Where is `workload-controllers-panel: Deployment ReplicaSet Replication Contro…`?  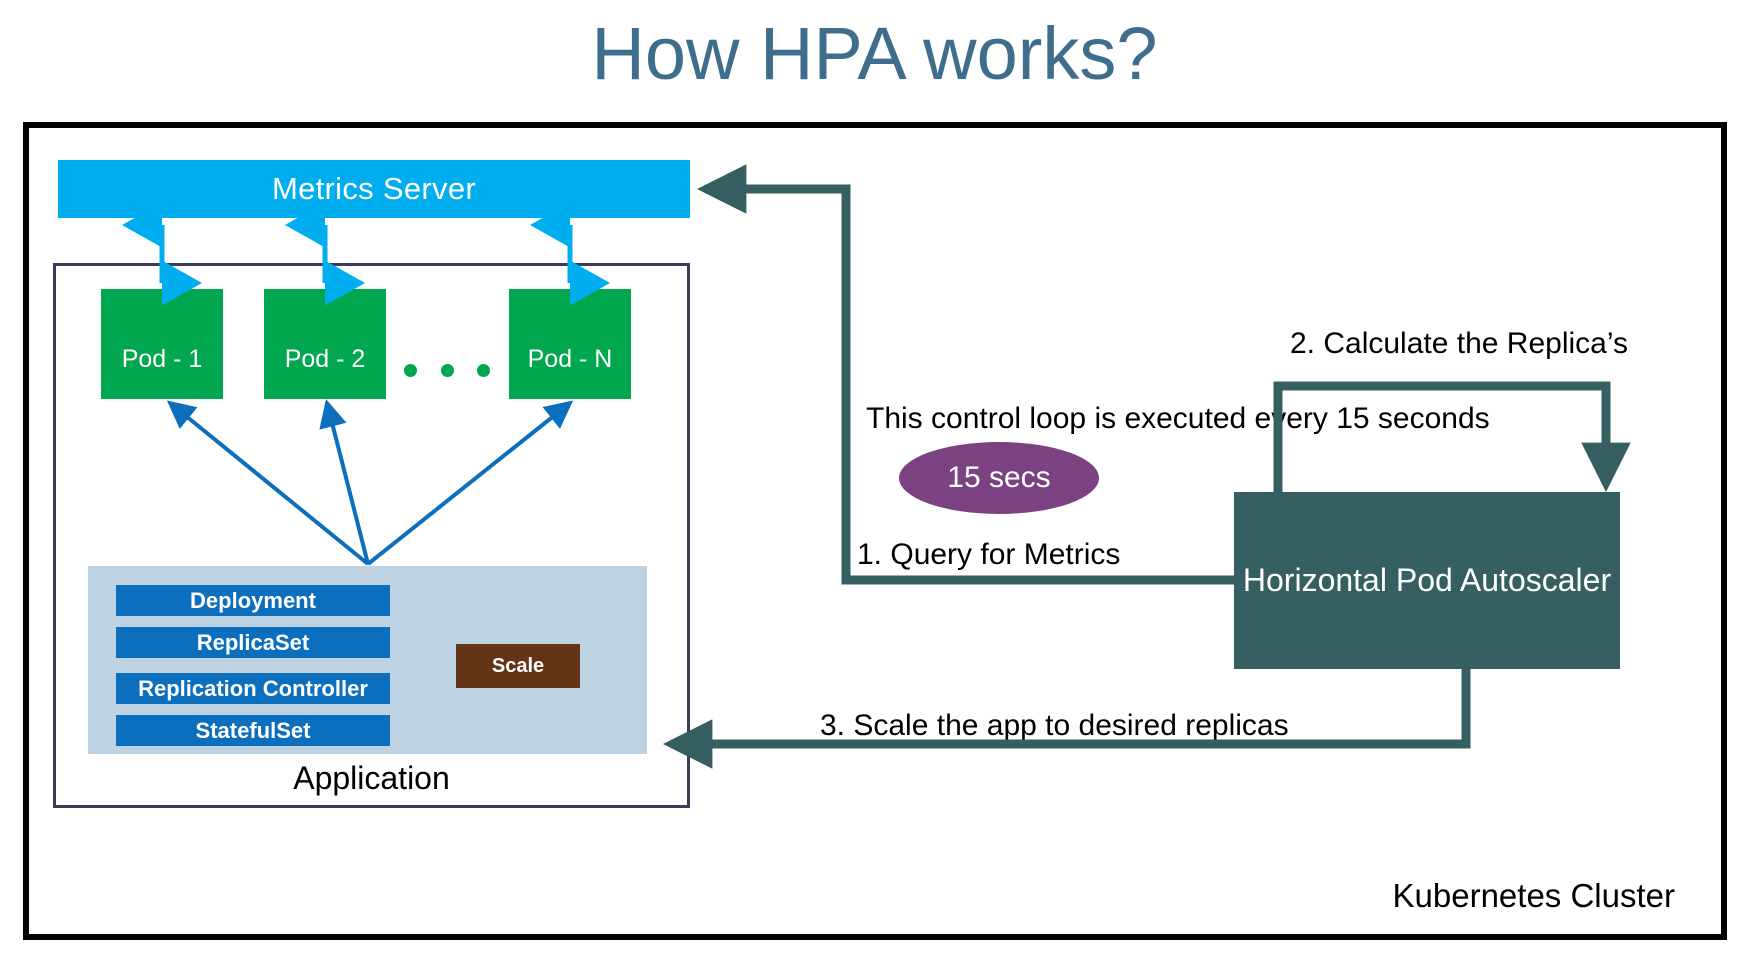
workload-controllers-panel: Deployment ReplicaSet Replication Contro… is located at coordinates (367, 660).